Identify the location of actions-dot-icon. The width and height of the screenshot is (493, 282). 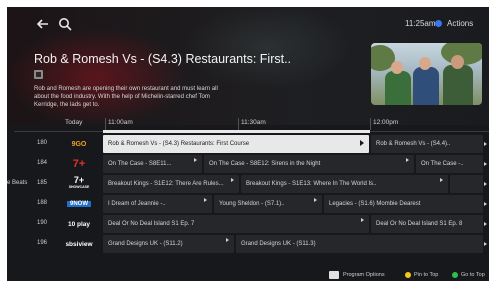
(438, 23).